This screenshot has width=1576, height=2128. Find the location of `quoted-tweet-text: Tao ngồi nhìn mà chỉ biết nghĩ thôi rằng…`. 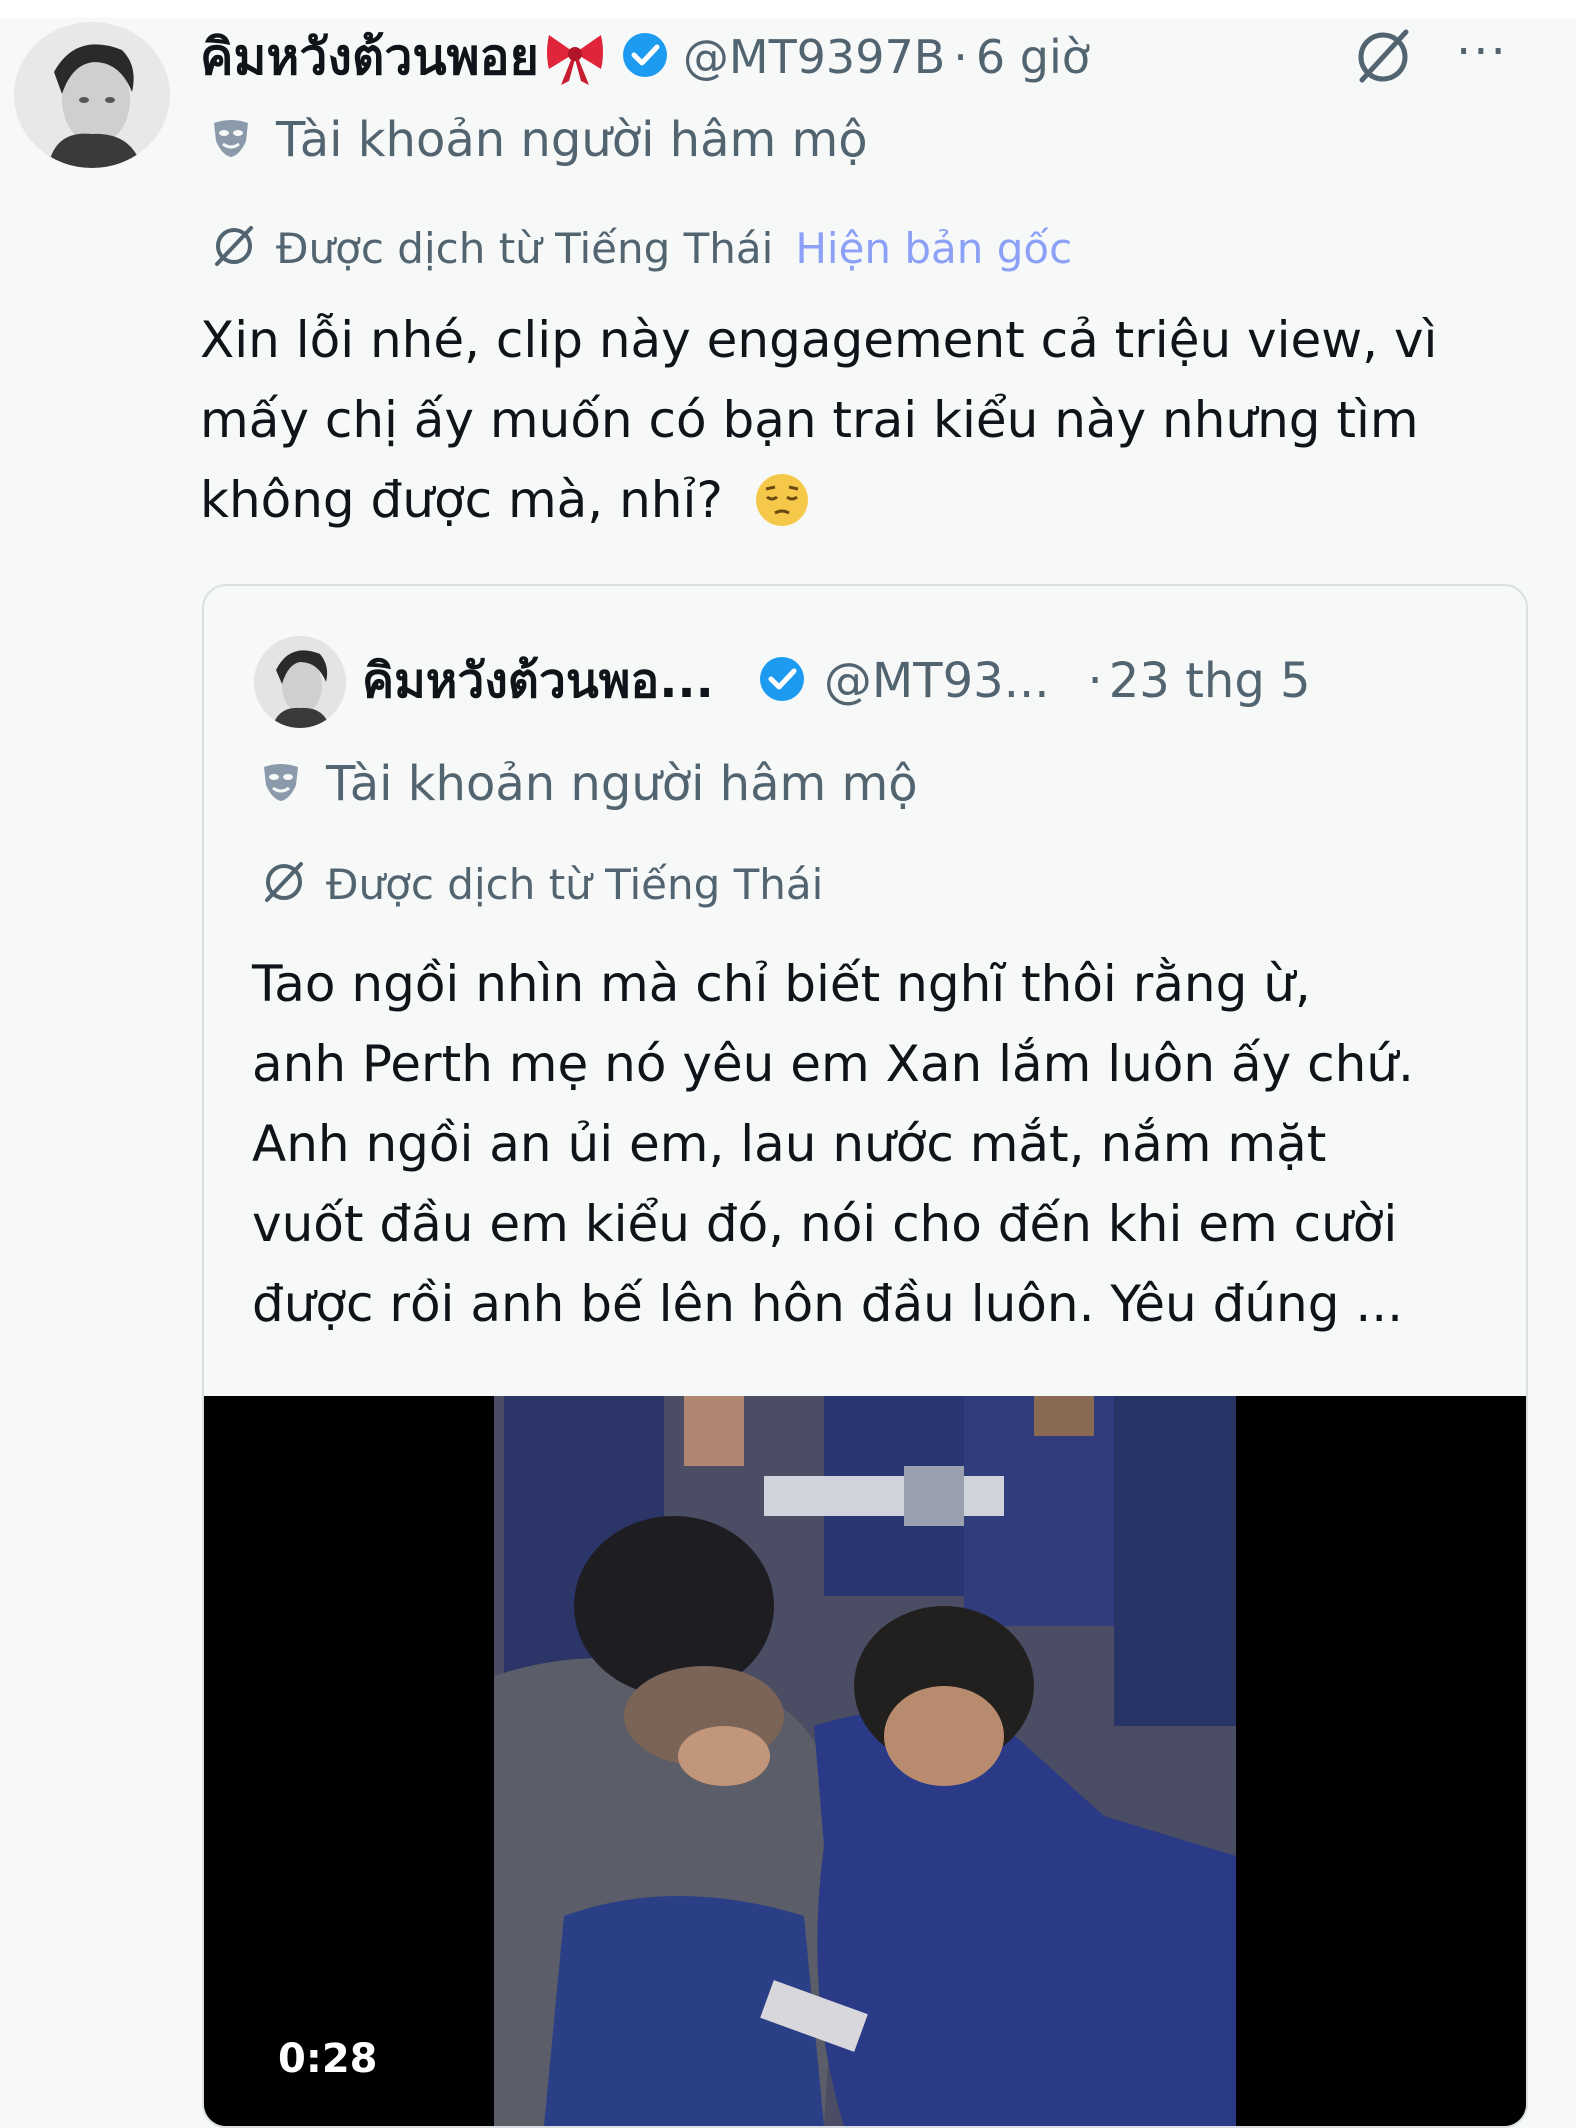

quoted-tweet-text: Tao ngồi nhìn mà chỉ biết nghĩ thôi rằng… is located at coordinates (877, 1144).